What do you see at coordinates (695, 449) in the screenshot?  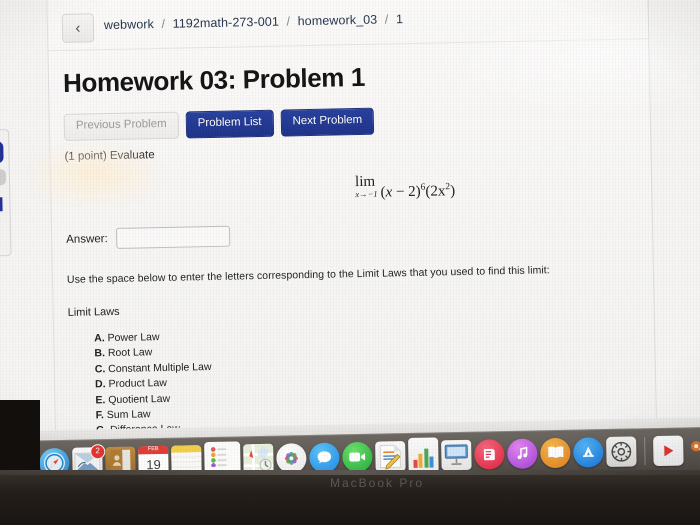 I see `keychain-icon` at bounding box center [695, 449].